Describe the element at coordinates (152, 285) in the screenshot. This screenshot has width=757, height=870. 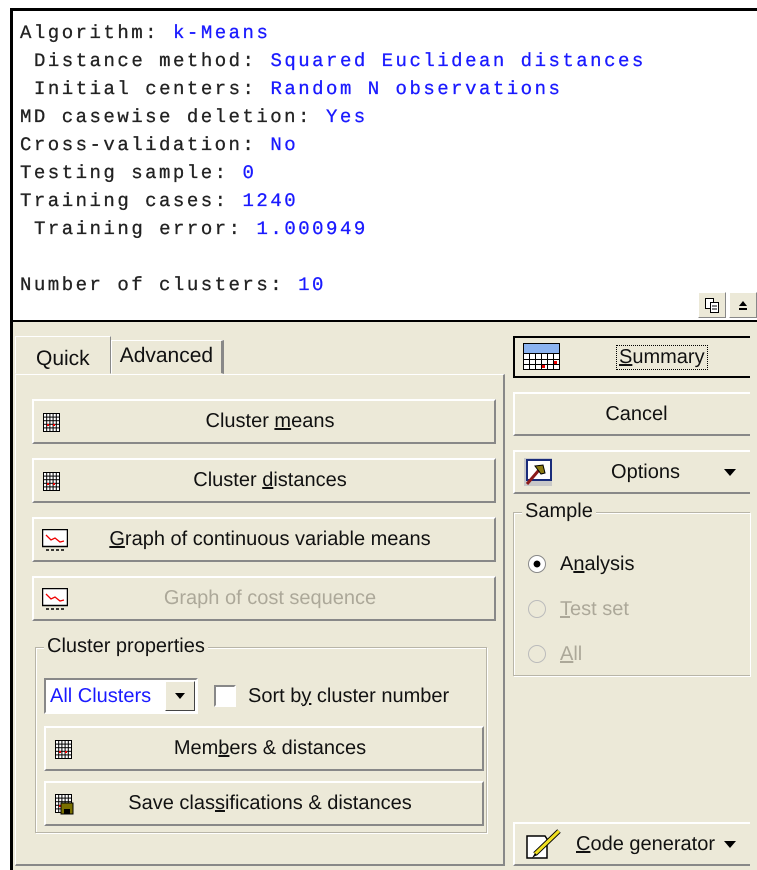
I see `report-label: Number of clusters:` at that location.